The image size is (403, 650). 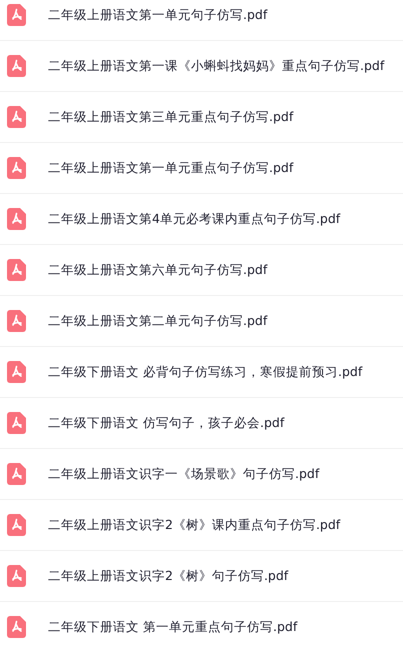 What do you see at coordinates (171, 168) in the screenshot?
I see `file-name: 二年级上册语文第一单元重点句子仿写.pdf` at bounding box center [171, 168].